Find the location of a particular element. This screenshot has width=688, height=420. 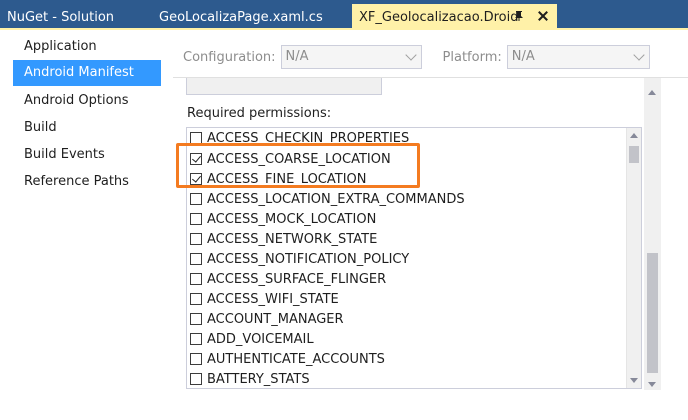

tab-nuget-solution: NuGet - Solution is located at coordinates (75, 17).